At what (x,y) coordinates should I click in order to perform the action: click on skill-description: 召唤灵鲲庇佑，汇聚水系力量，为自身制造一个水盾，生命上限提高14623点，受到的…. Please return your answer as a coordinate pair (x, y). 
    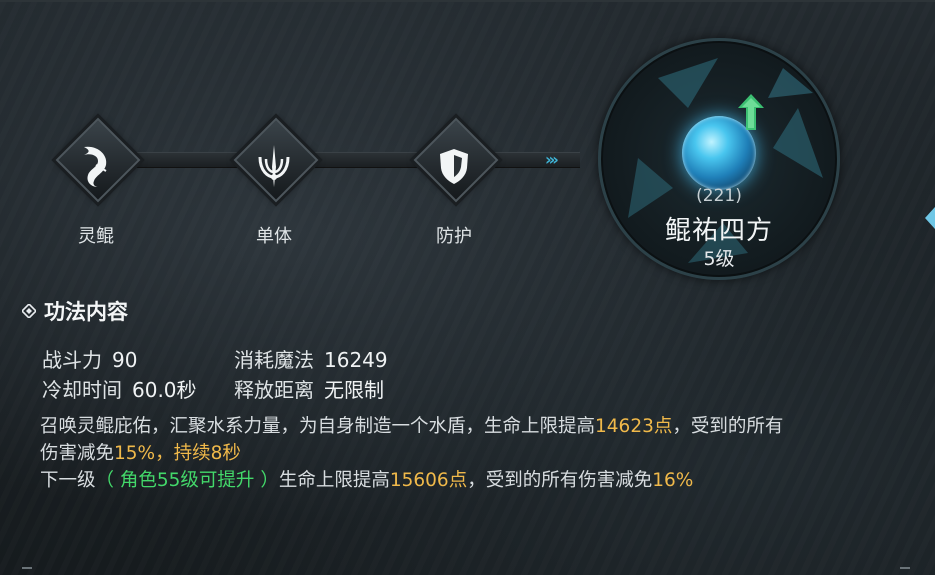
    Looking at the image, I should click on (470, 440).